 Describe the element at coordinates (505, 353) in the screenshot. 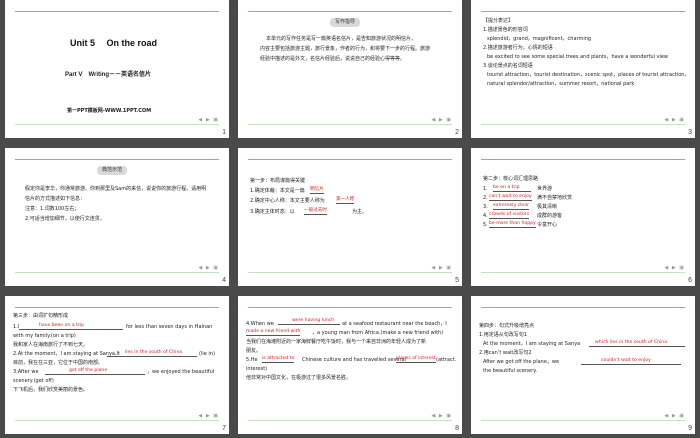

I see `text-line: 2.用can’t wait改写句2` at that location.